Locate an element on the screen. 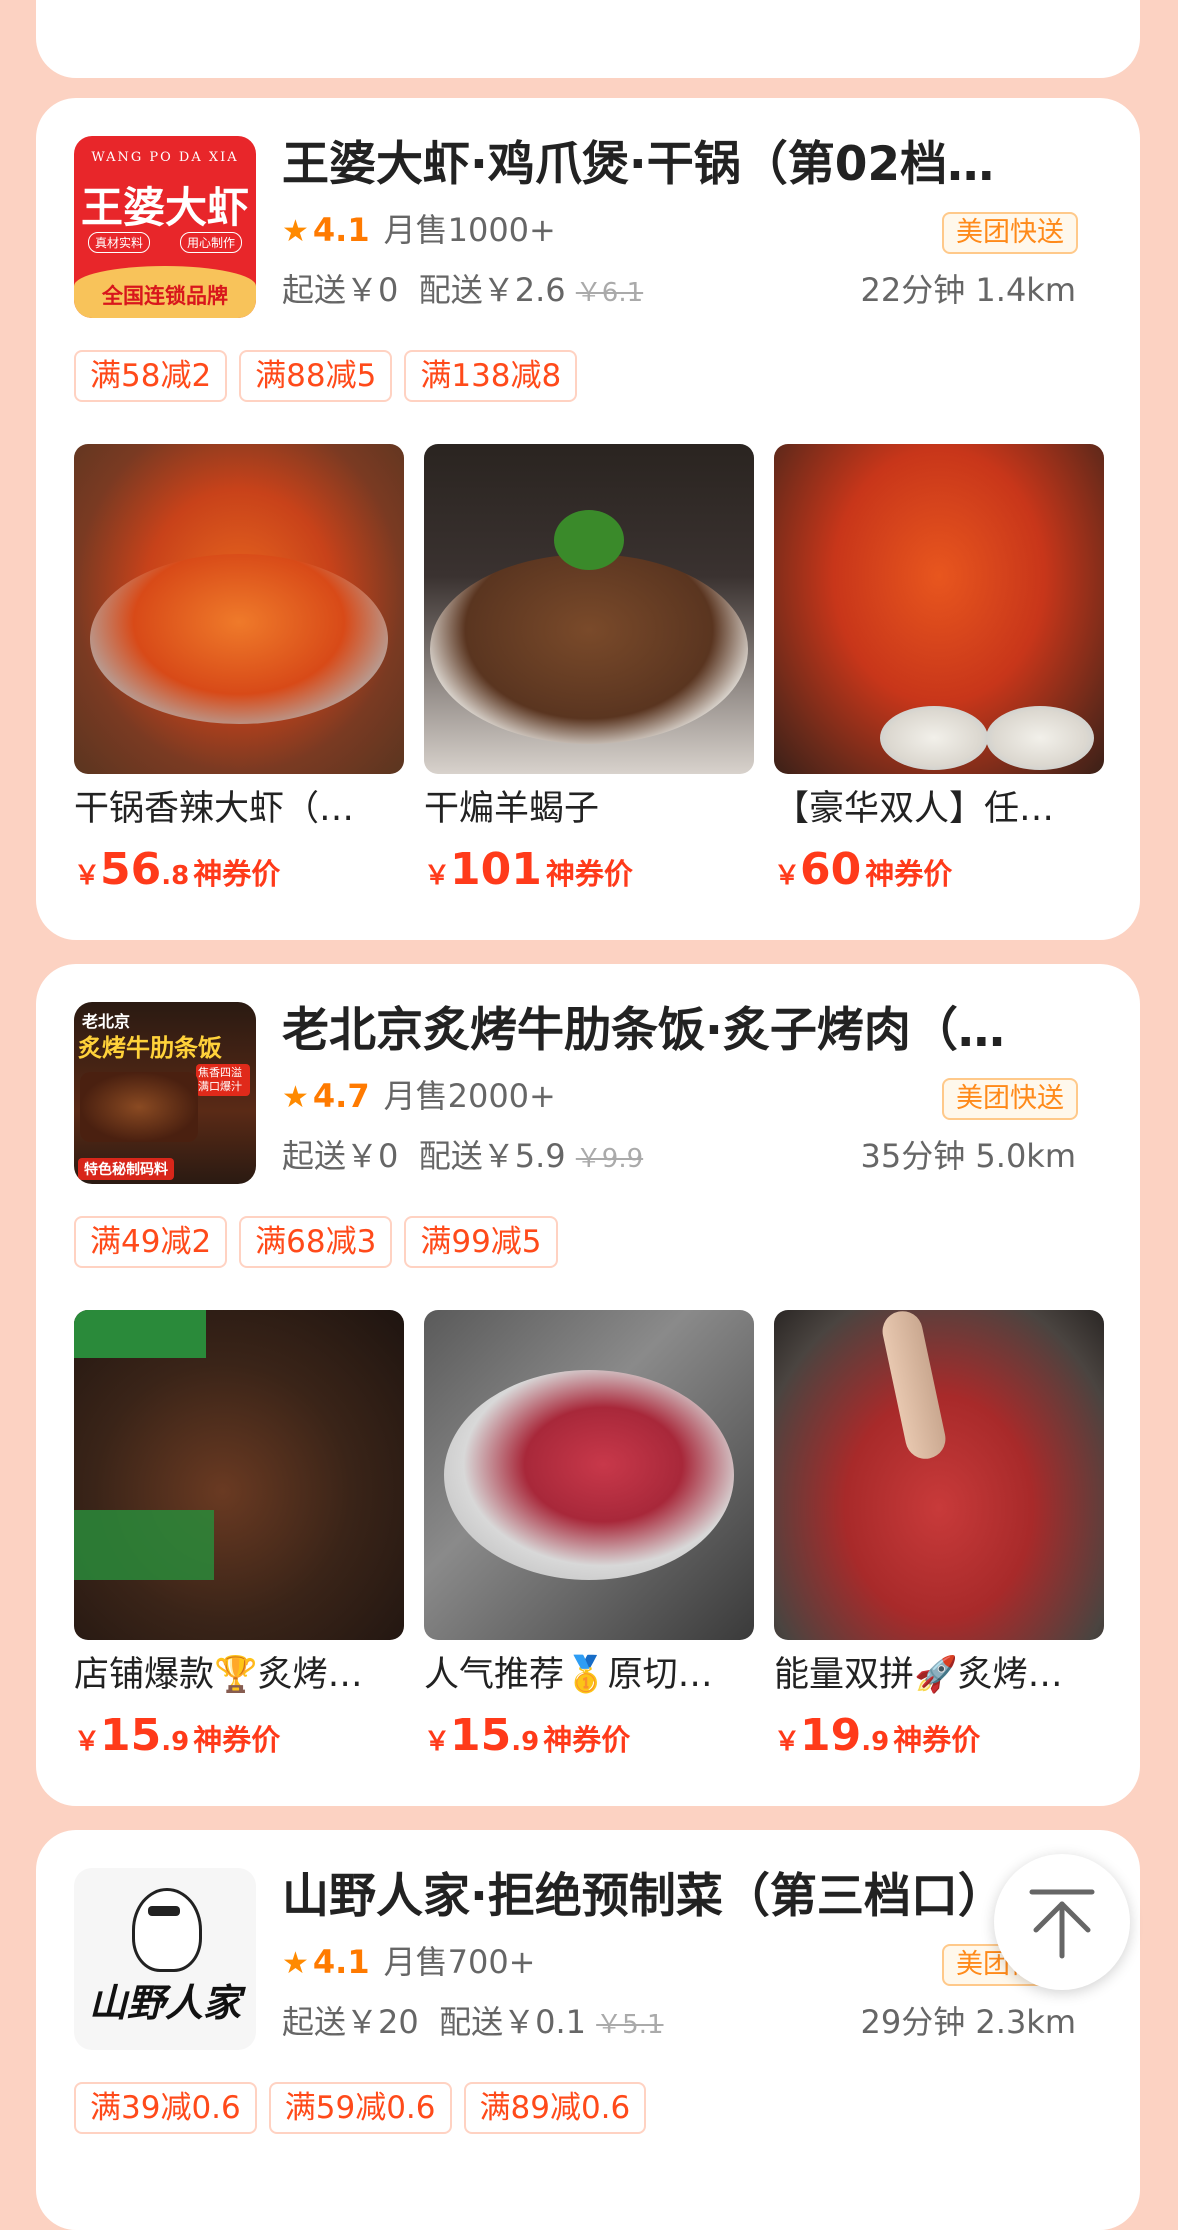 This screenshot has width=1178, height=2230. delivery-info: 起送￥20 配送￥0.1 ￥5.1 is located at coordinates (473, 2023).